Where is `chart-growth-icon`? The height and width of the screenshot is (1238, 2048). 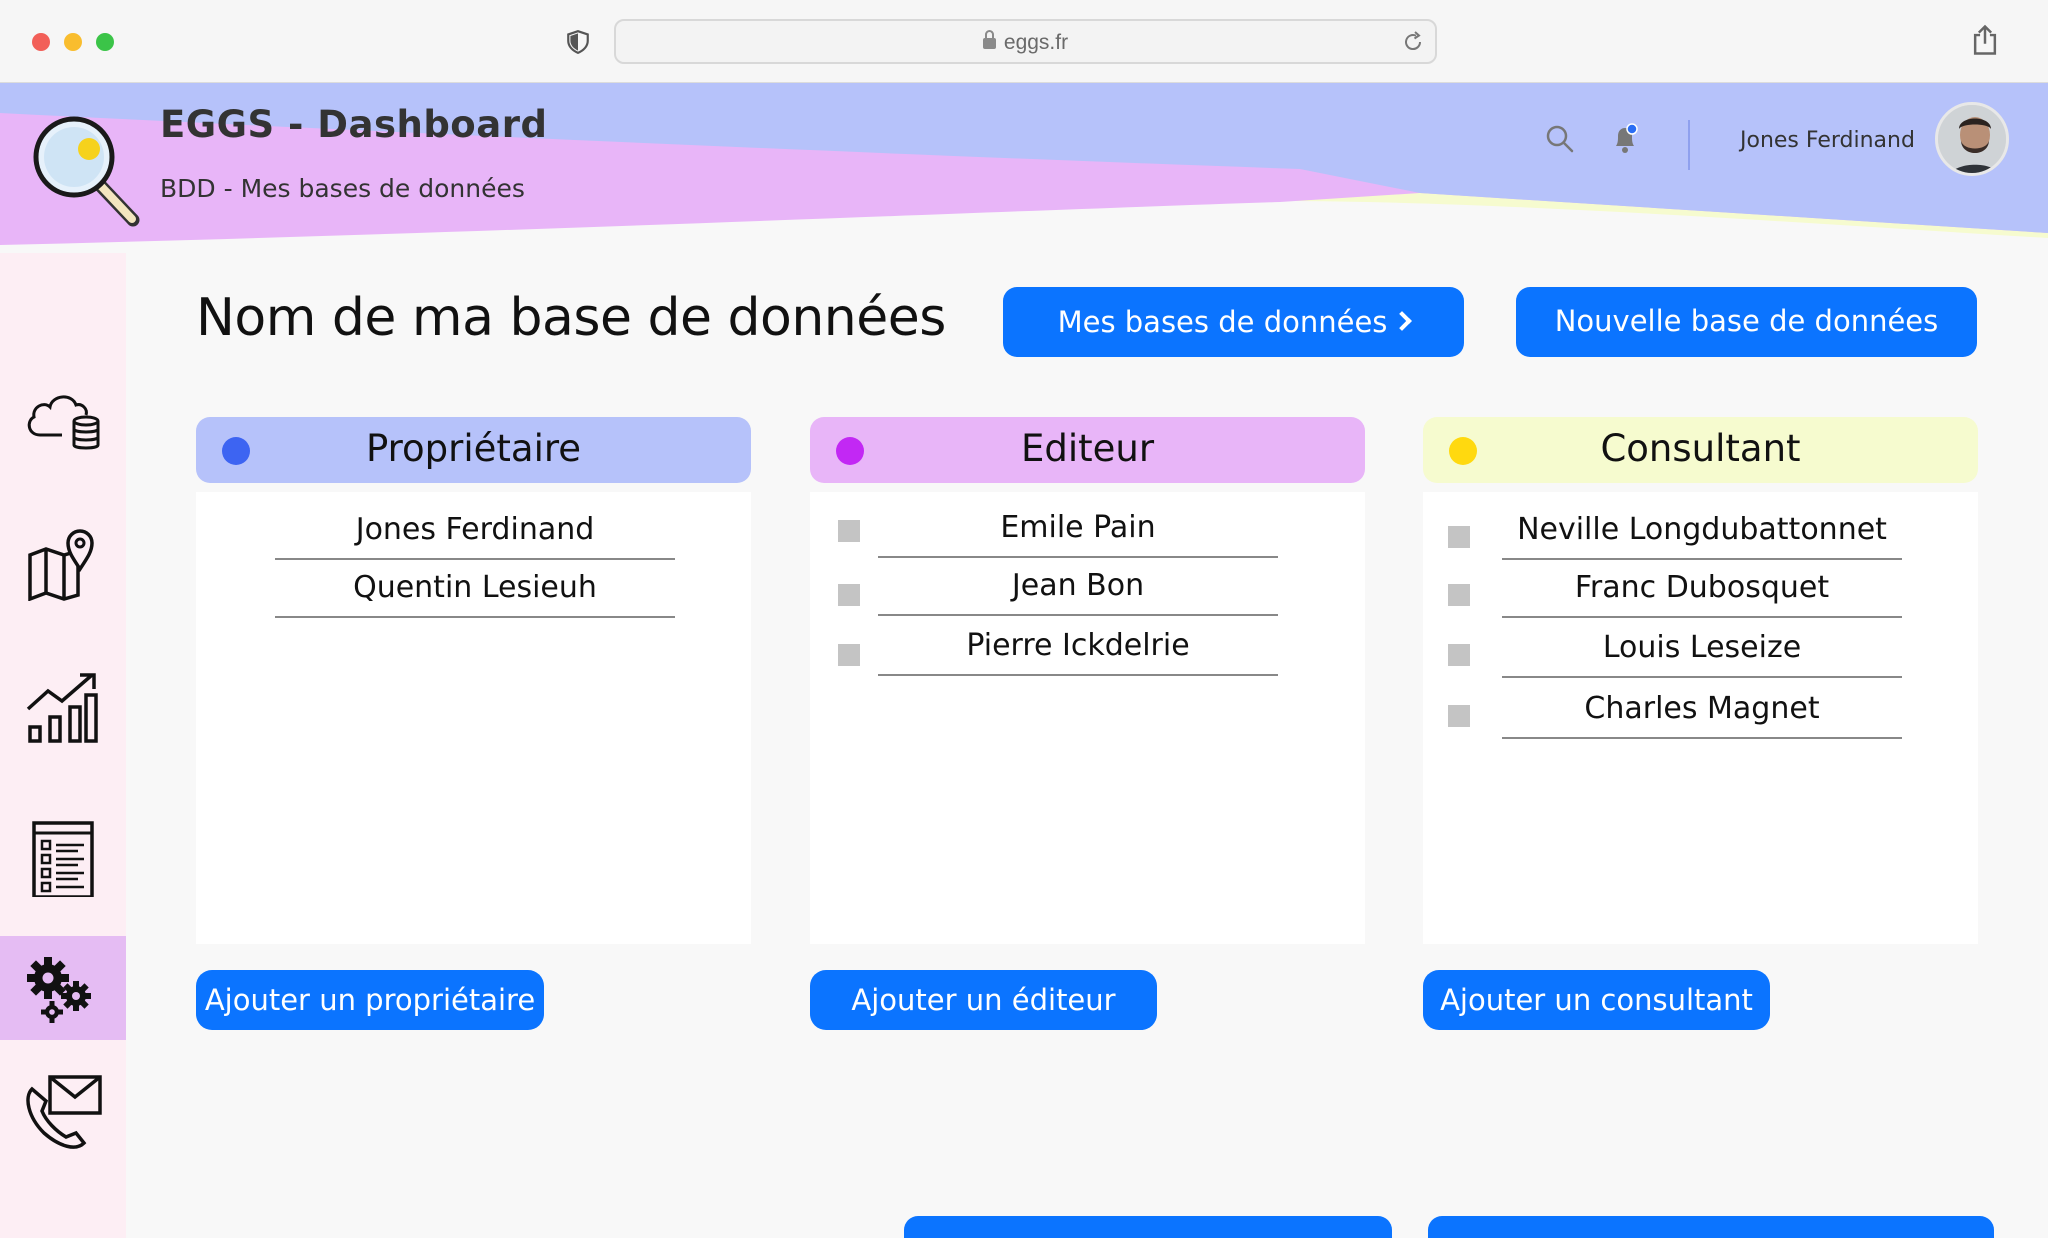
chart-growth-icon is located at coordinates (62, 708).